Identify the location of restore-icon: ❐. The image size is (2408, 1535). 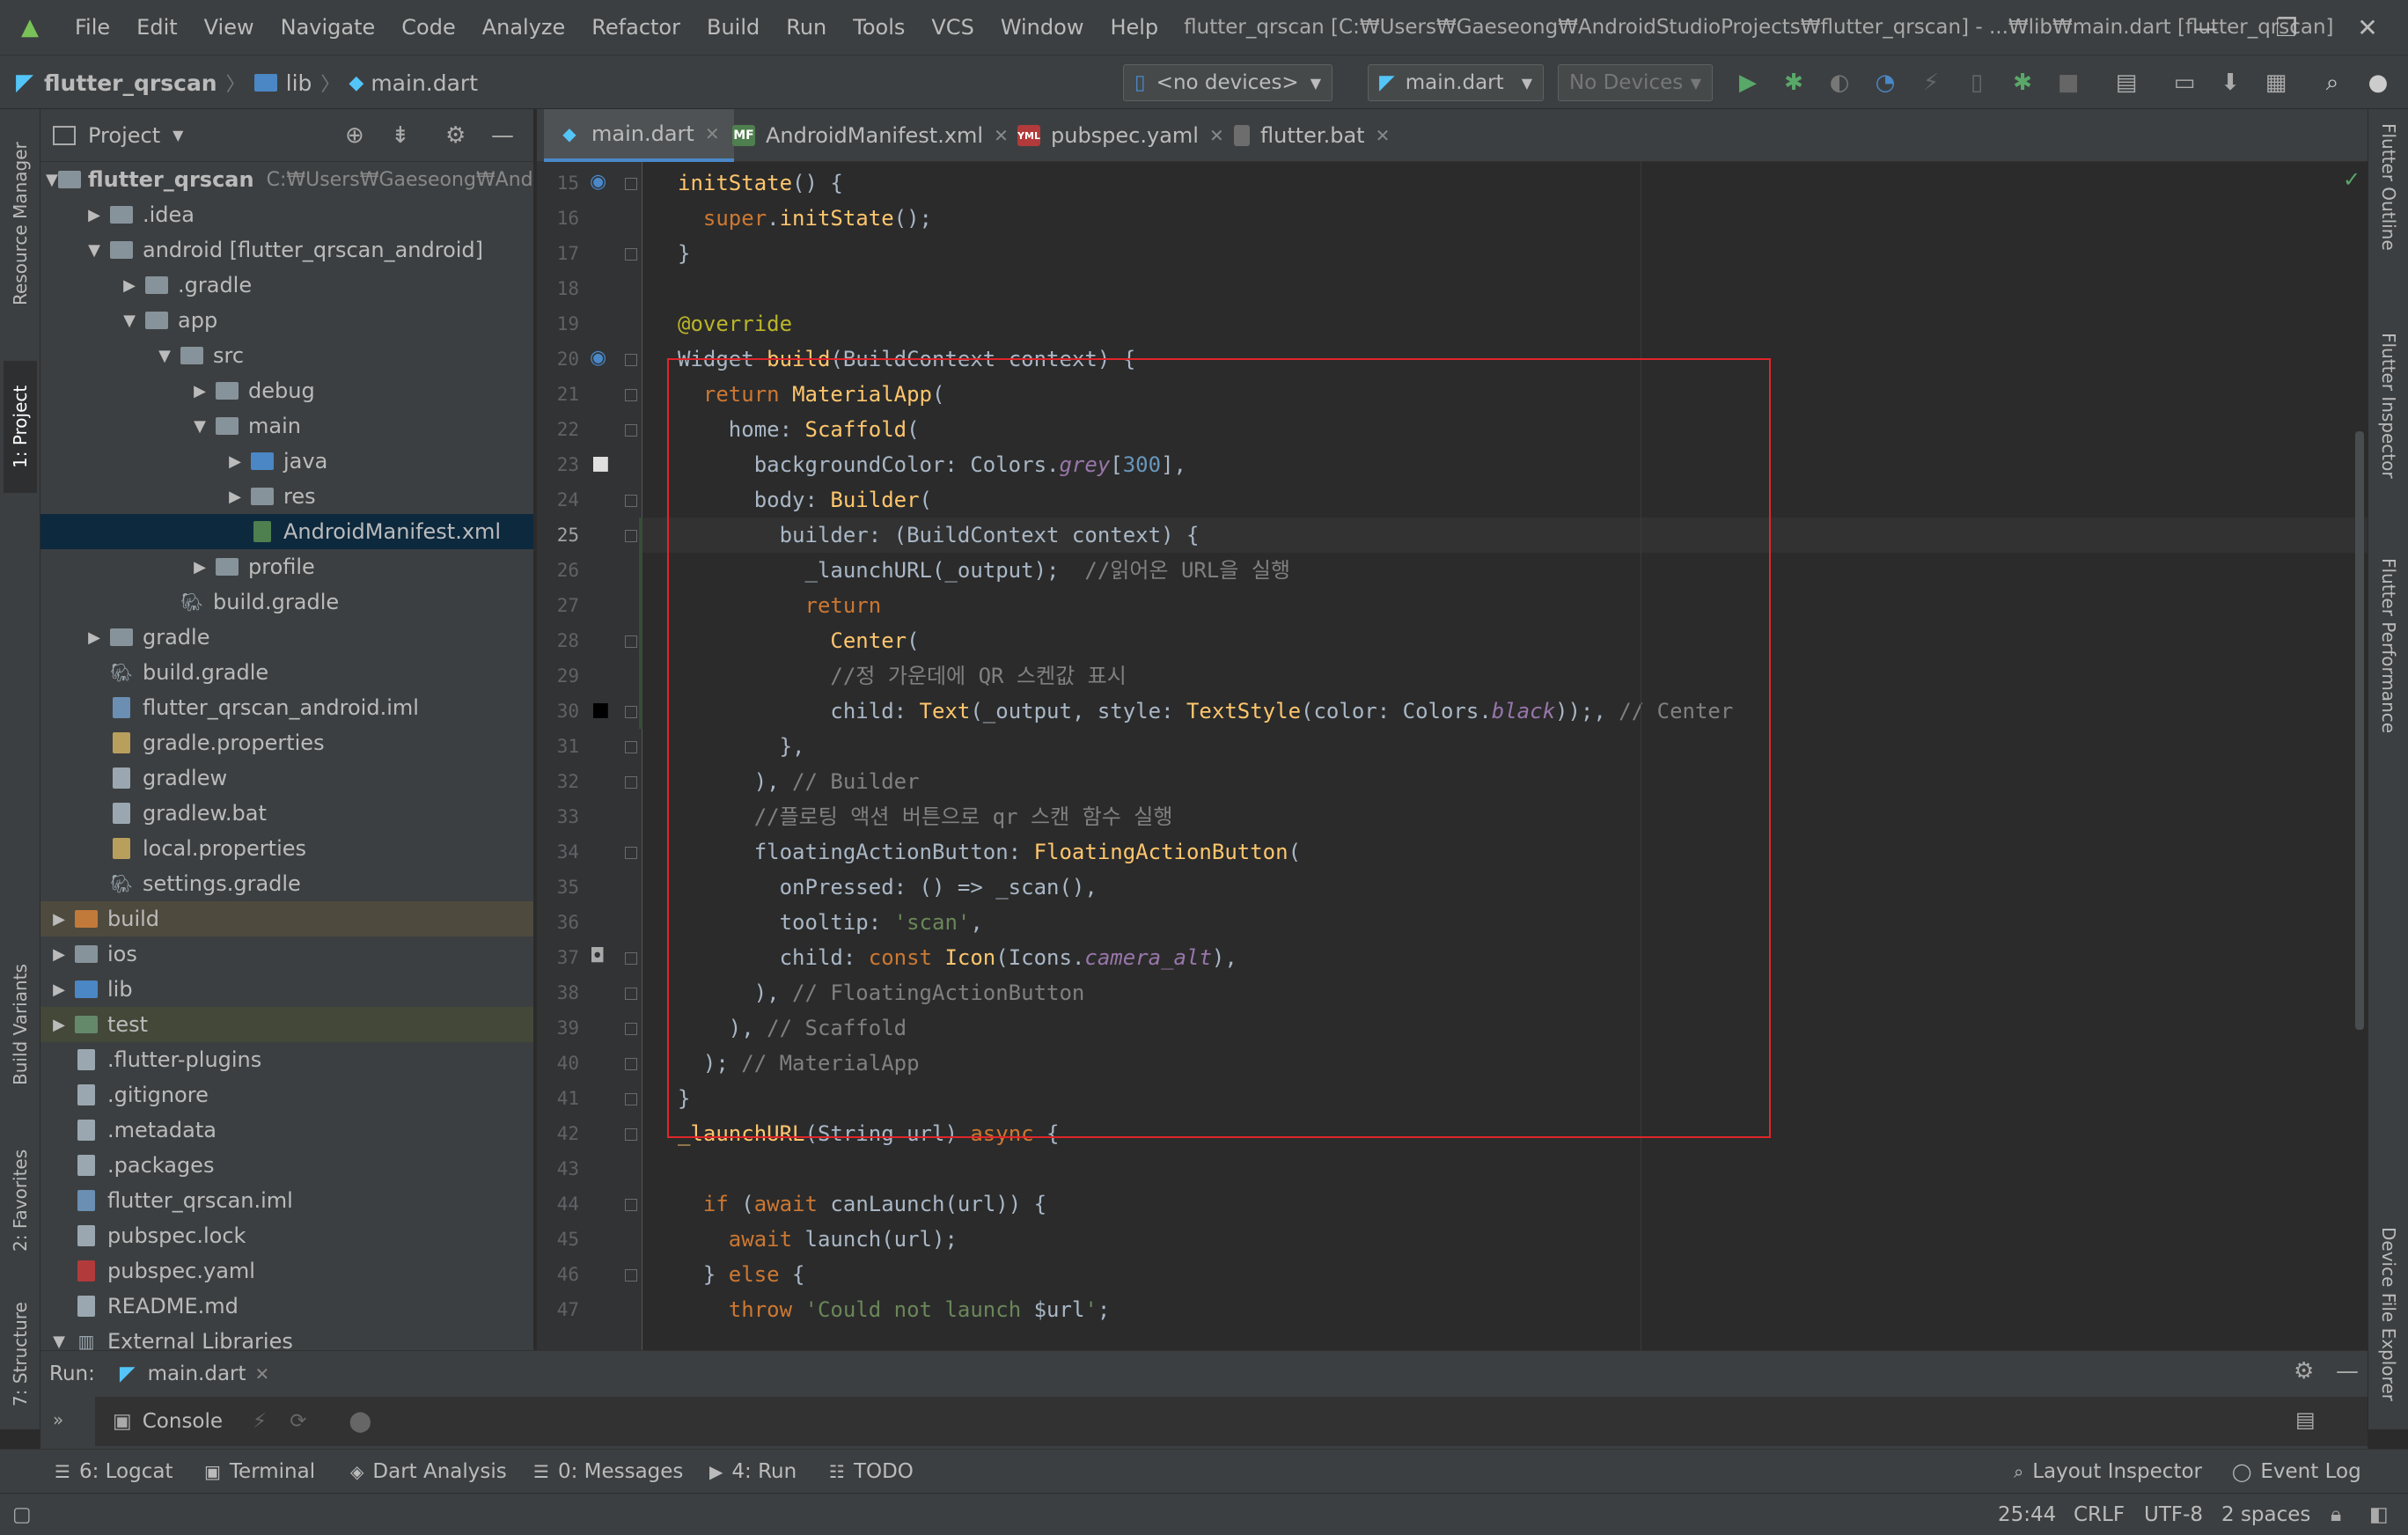
(2286, 27).